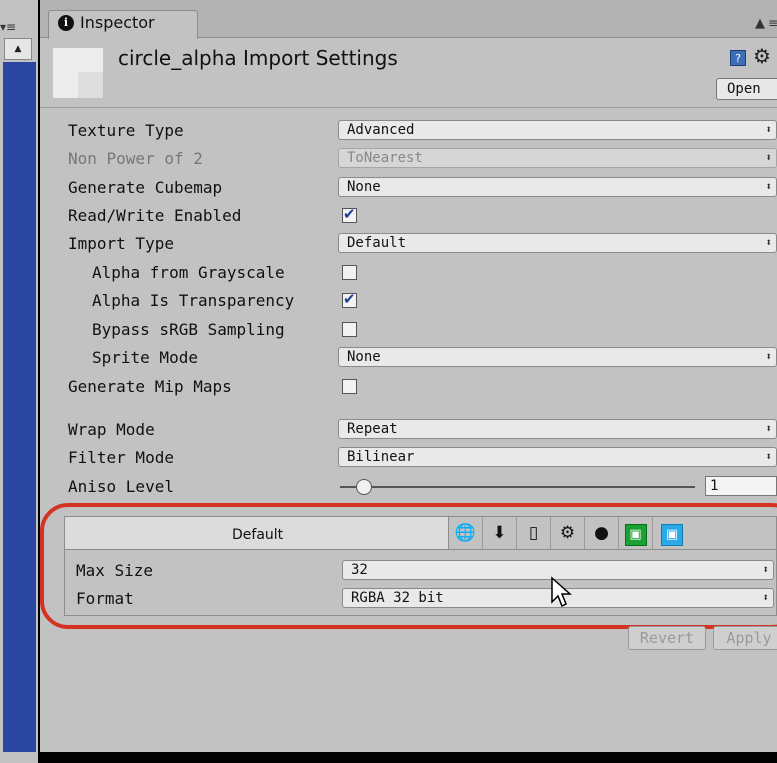 The image size is (777, 763). What do you see at coordinates (557, 457) in the screenshot?
I see `property-dropdown: Bilinear ⬍` at bounding box center [557, 457].